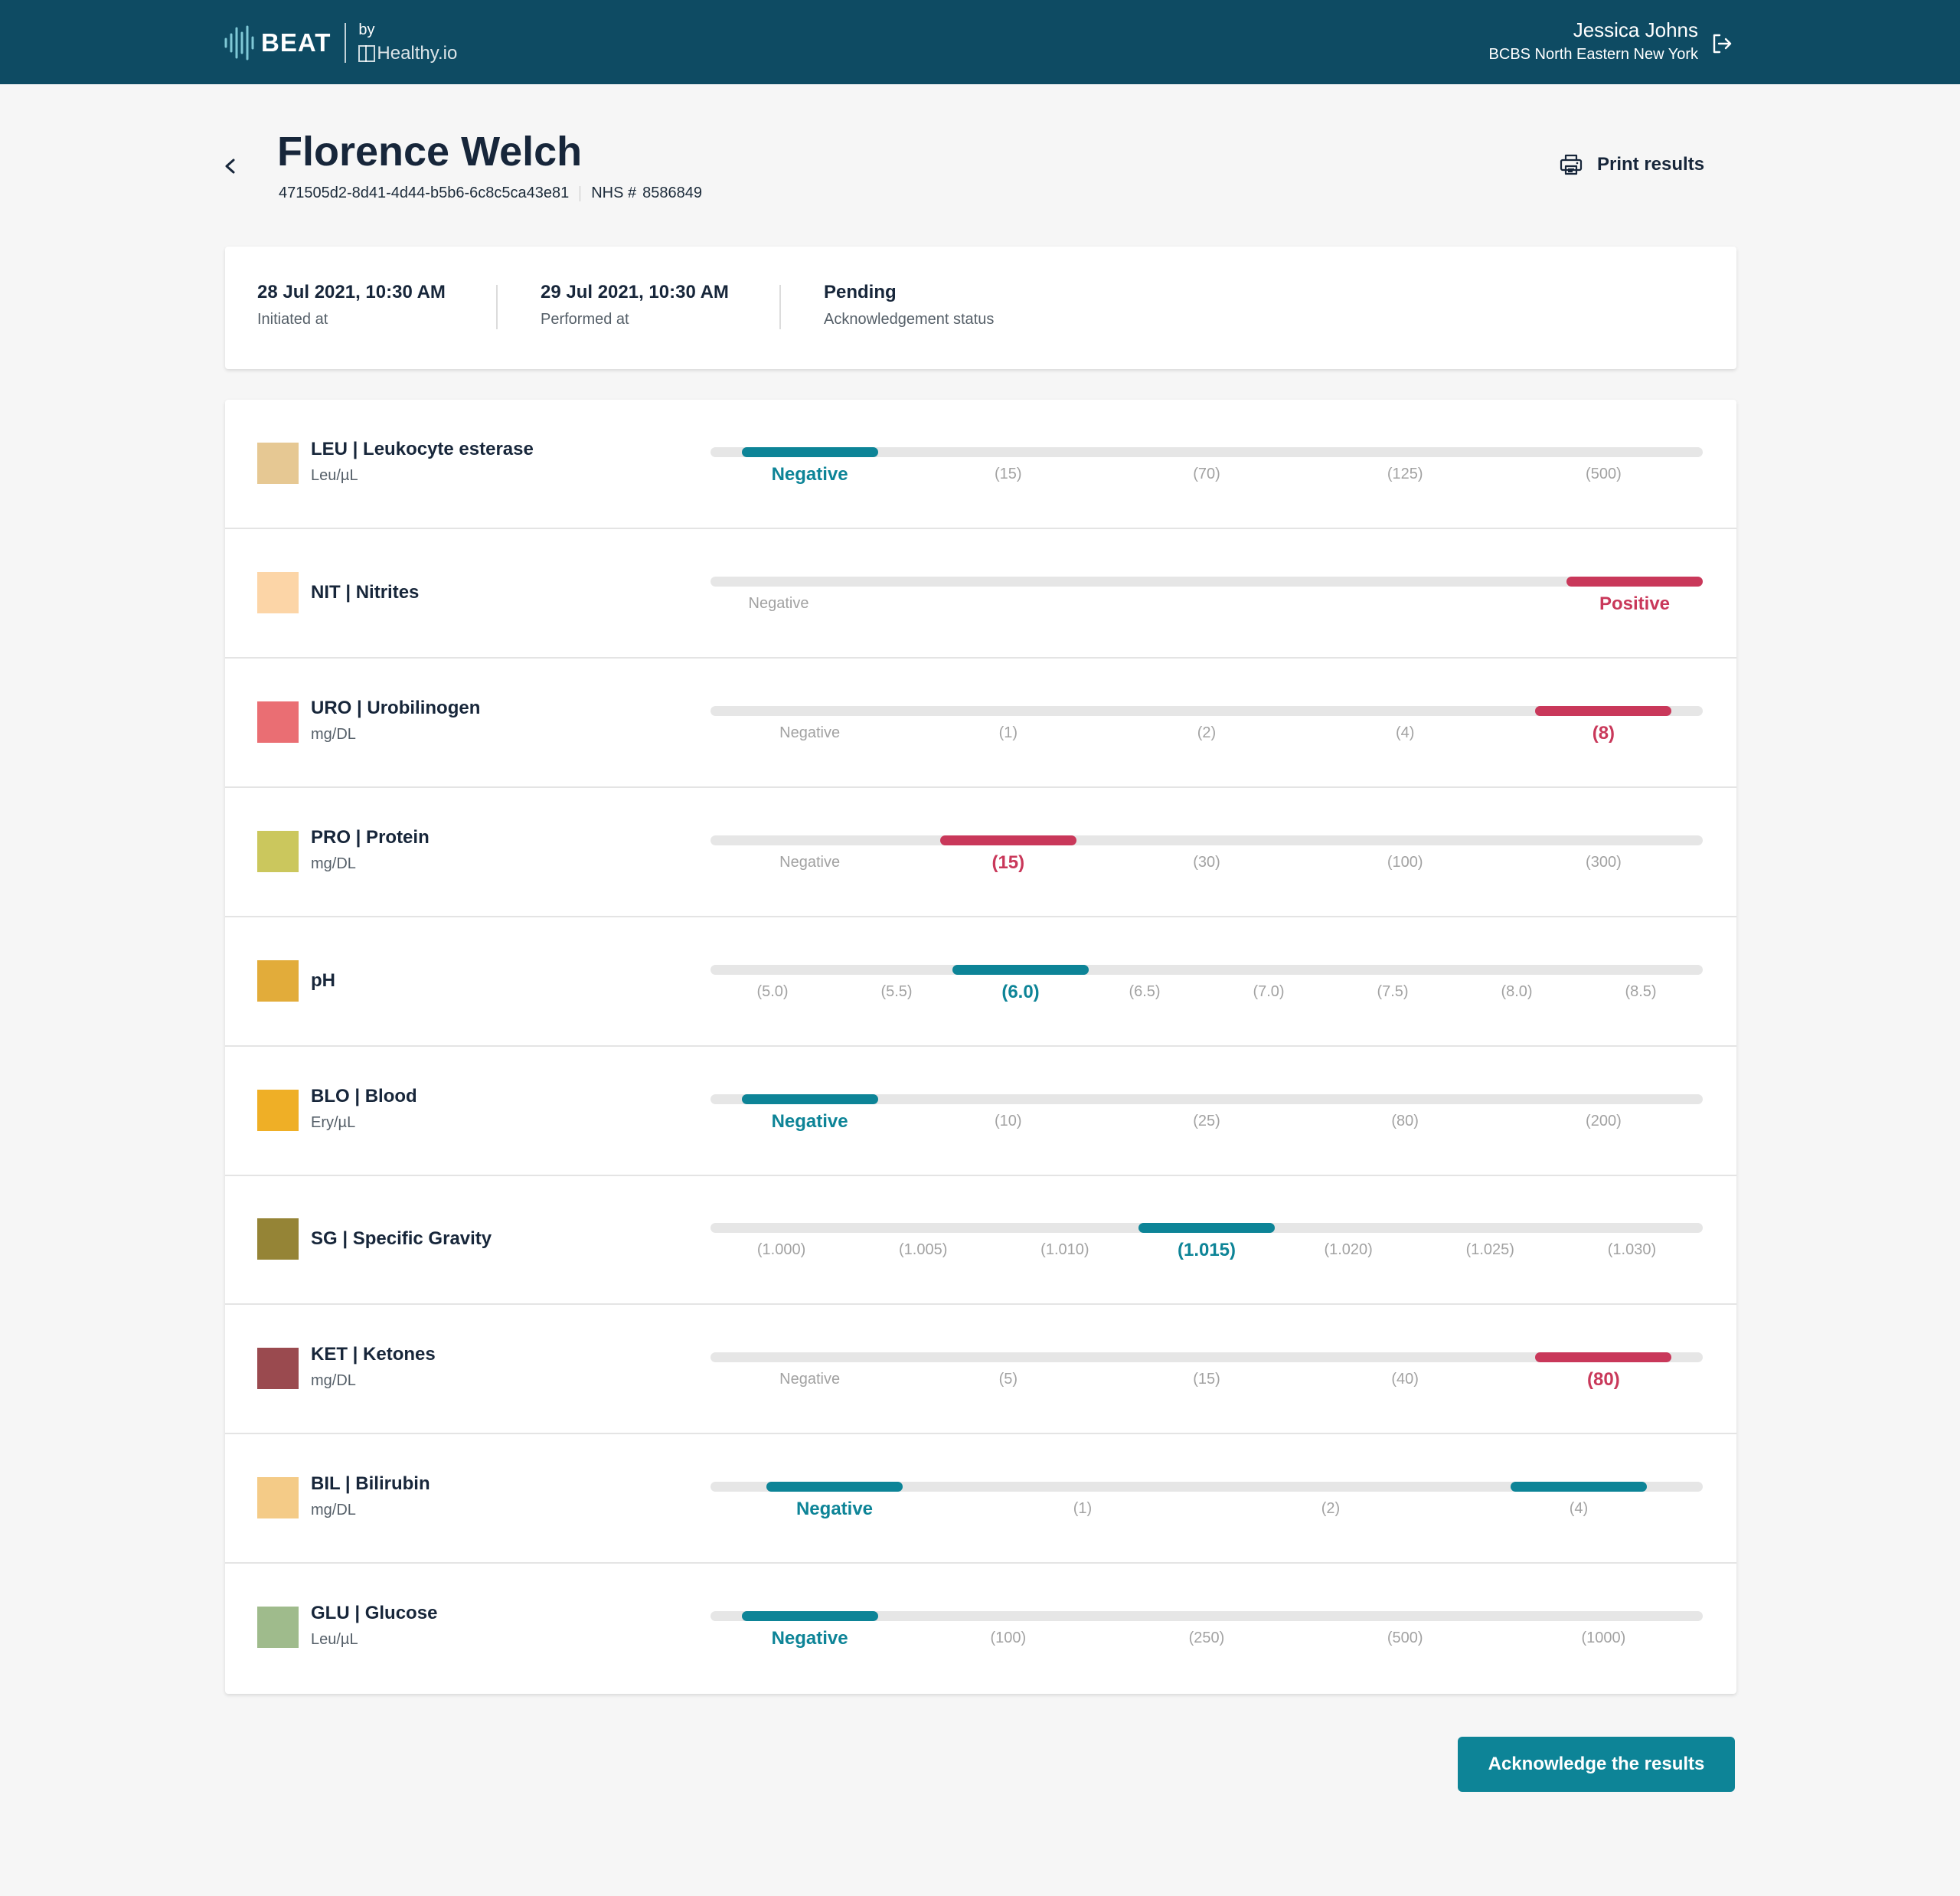 The height and width of the screenshot is (1896, 1960). I want to click on logo-divider, so click(346, 43).